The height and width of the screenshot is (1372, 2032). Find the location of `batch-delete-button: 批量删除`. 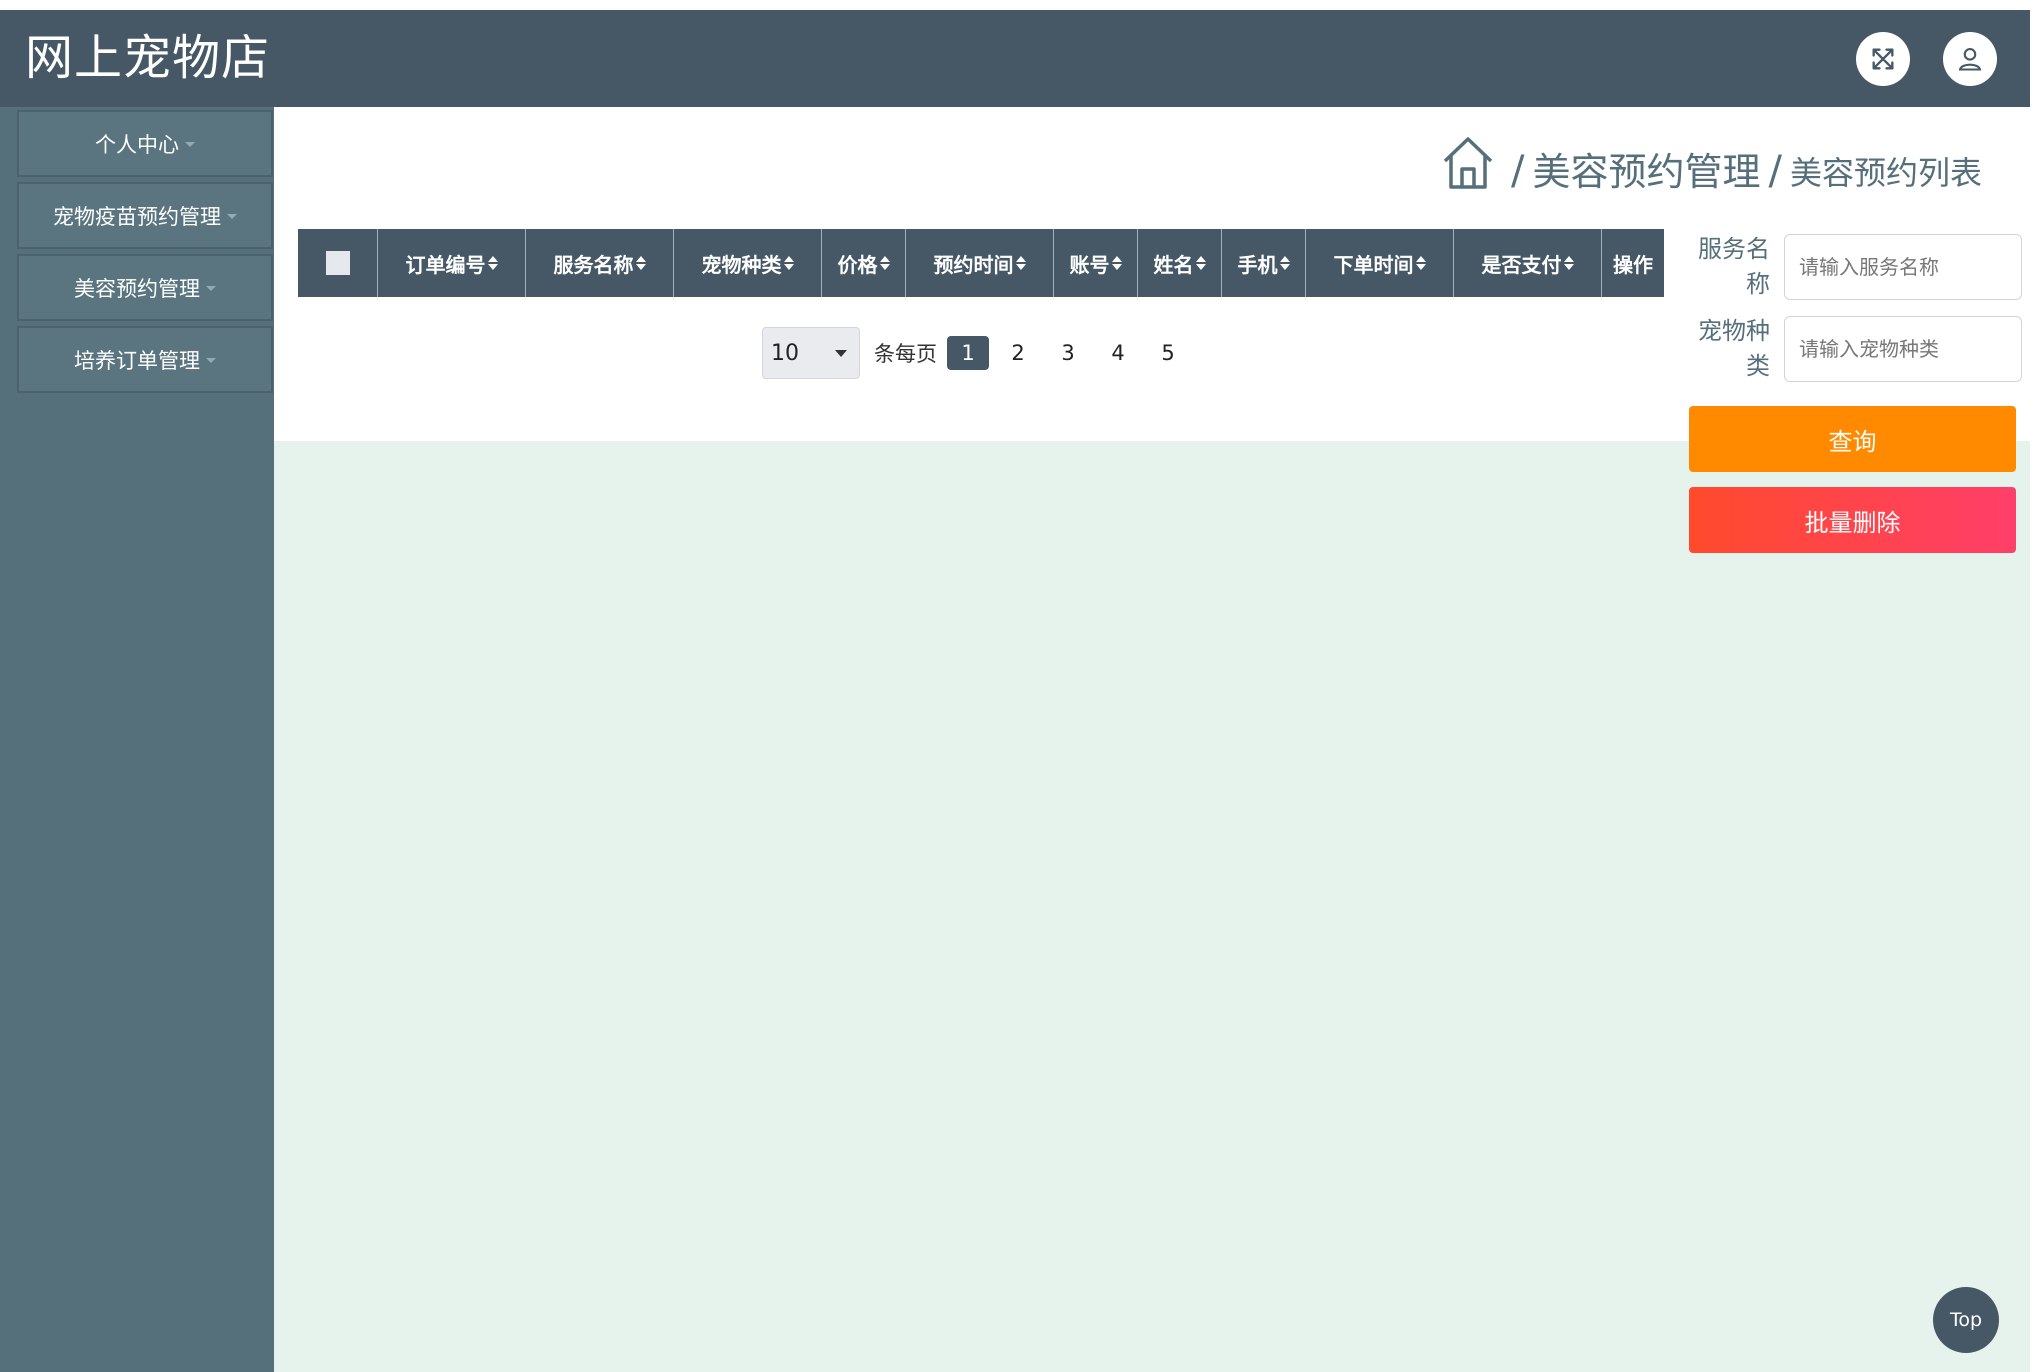

batch-delete-button: 批量删除 is located at coordinates (1852, 520).